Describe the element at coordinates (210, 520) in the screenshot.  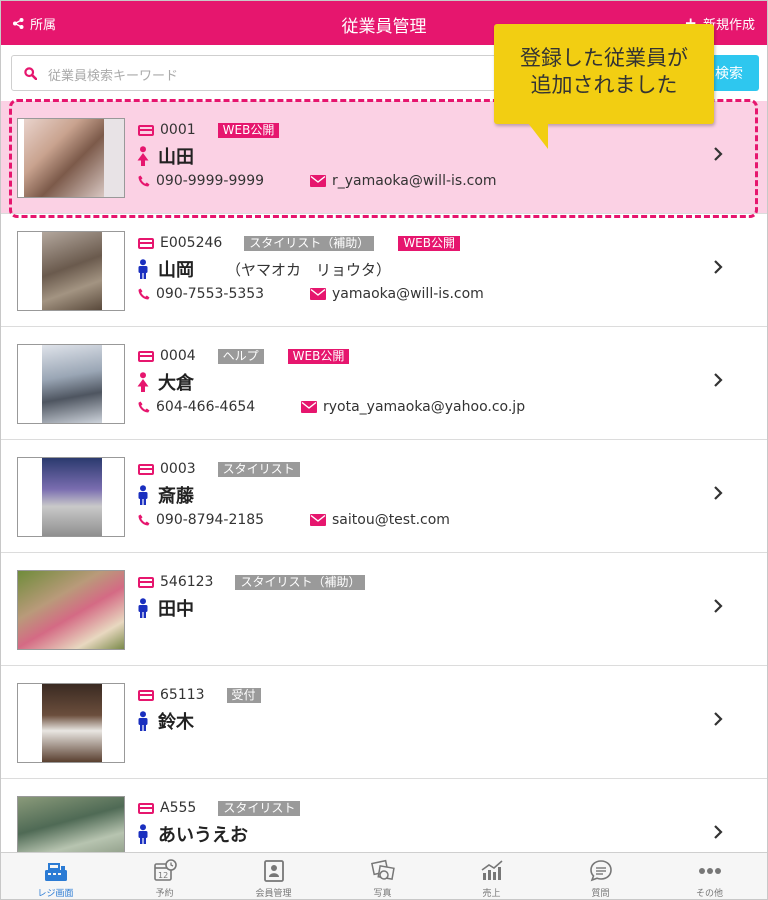
I see `employee-phone: 090-8794-2185` at that location.